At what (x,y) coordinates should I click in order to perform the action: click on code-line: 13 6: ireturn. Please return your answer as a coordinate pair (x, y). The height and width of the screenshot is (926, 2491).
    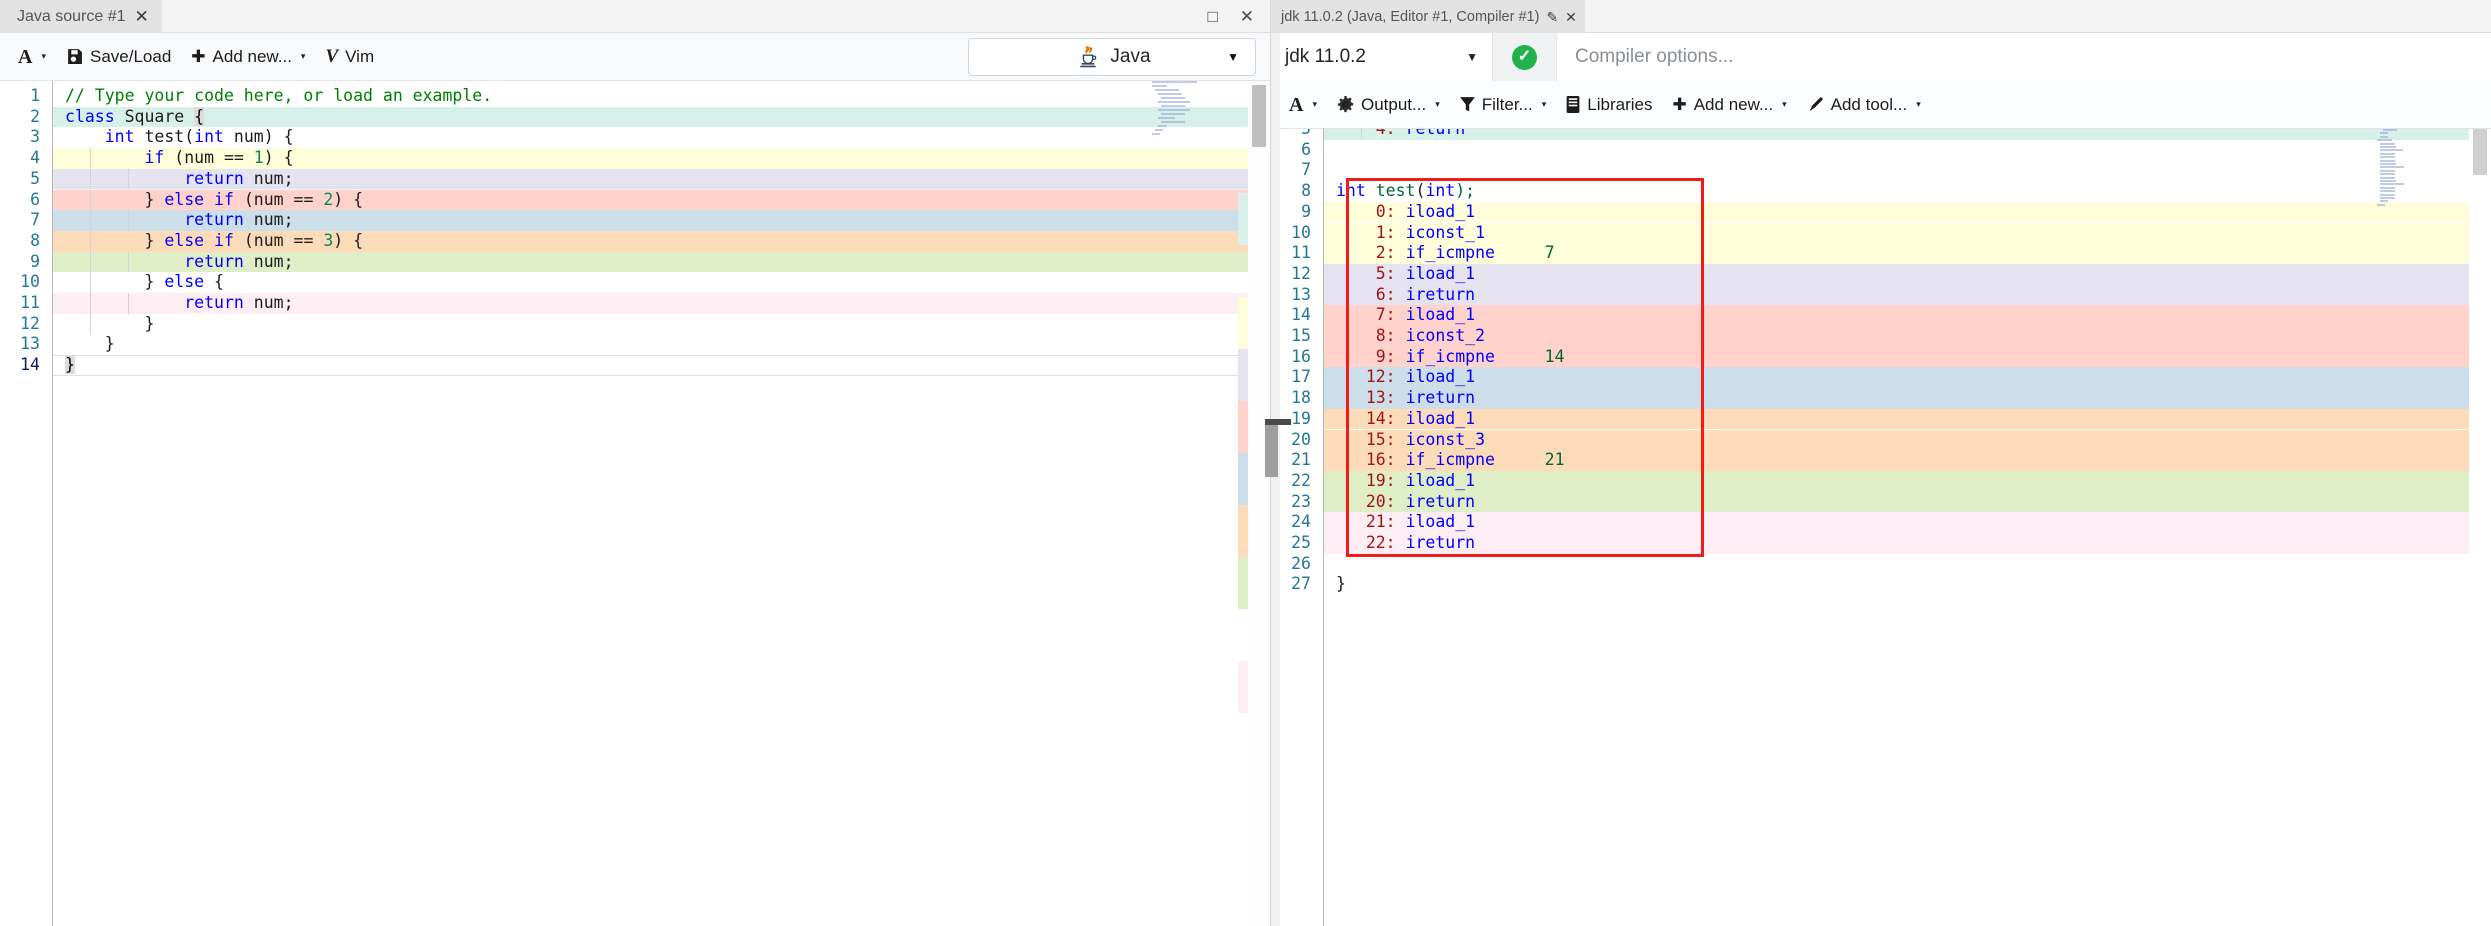
    Looking at the image, I should click on (1881, 295).